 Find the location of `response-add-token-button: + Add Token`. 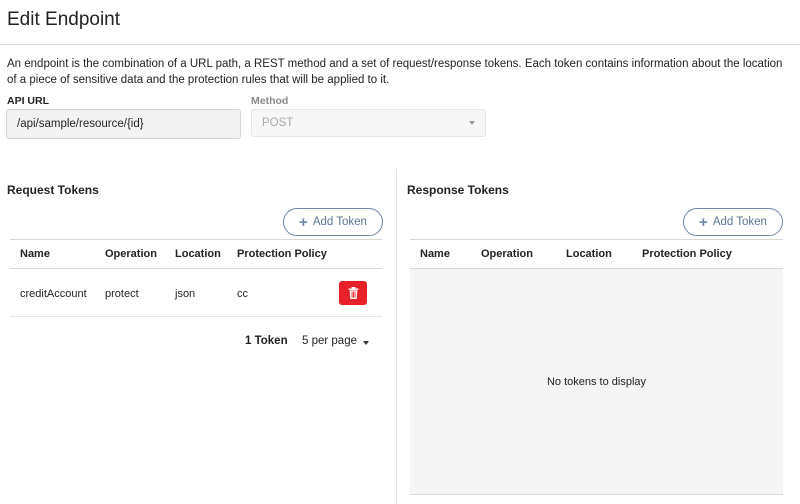

response-add-token-button: + Add Token is located at coordinates (733, 222).